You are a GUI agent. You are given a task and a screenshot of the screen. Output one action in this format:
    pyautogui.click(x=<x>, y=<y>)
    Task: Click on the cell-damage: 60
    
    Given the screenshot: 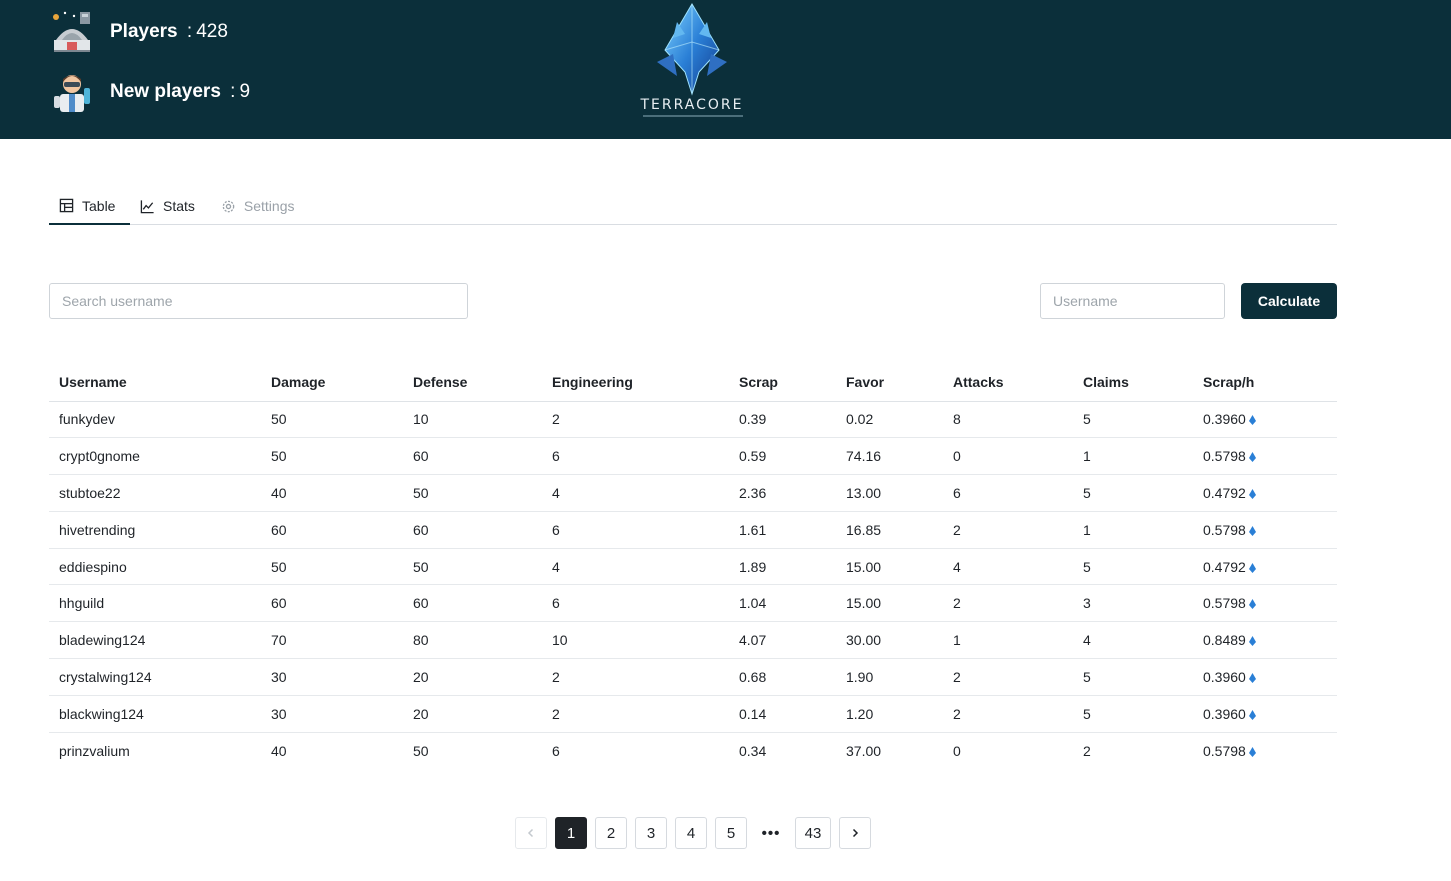 What is the action you would take?
    pyautogui.click(x=332, y=603)
    